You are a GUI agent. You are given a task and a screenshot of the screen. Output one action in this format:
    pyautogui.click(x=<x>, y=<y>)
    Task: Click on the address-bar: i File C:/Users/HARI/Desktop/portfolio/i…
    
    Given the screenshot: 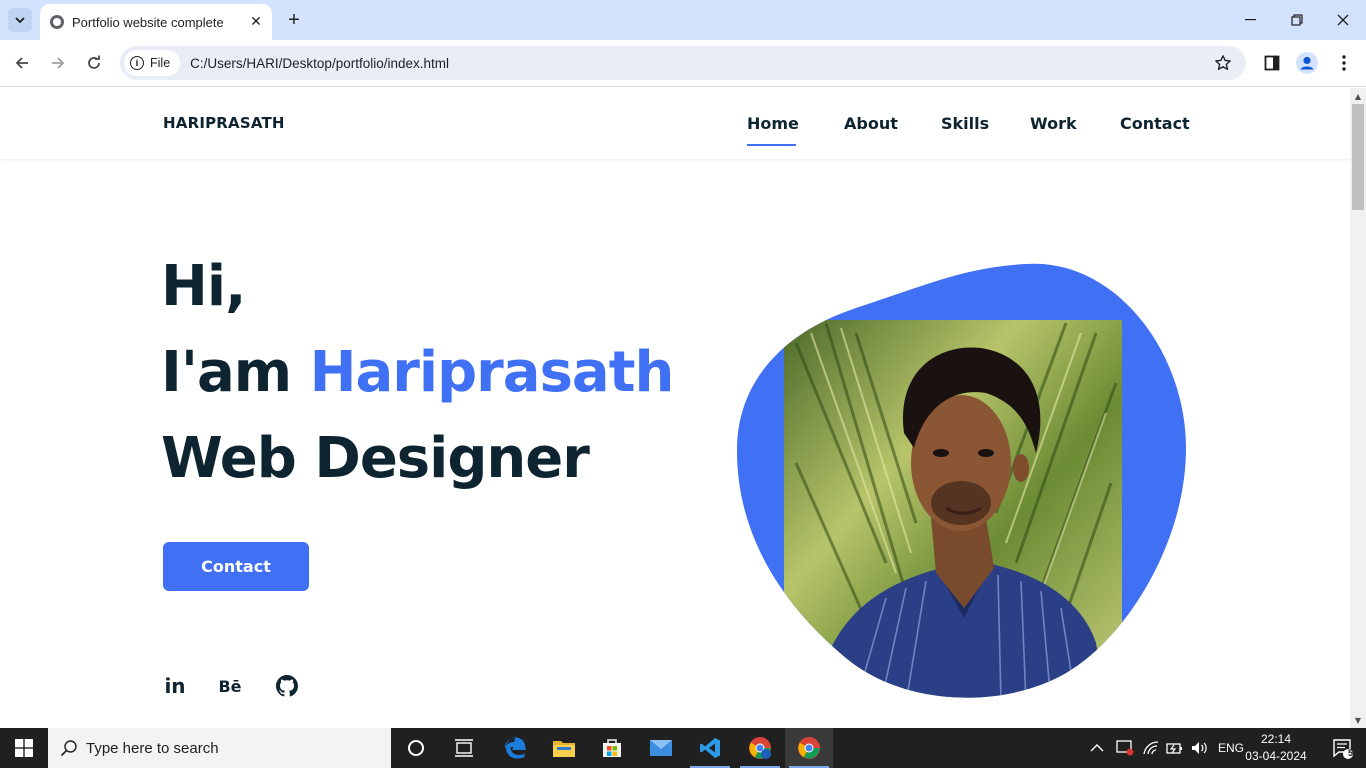 What is the action you would take?
    pyautogui.click(x=683, y=63)
    